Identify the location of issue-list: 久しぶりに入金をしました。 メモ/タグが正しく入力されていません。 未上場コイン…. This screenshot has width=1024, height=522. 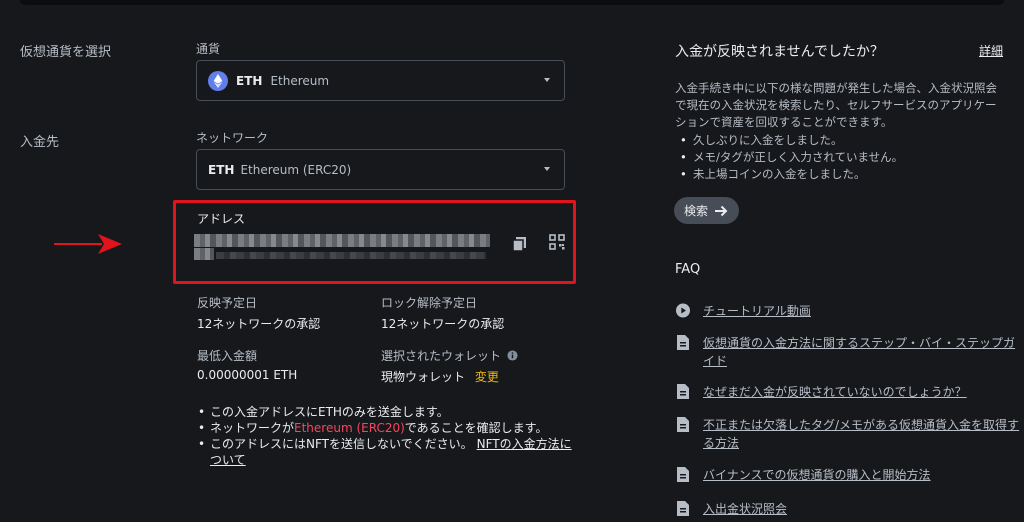
(840, 157).